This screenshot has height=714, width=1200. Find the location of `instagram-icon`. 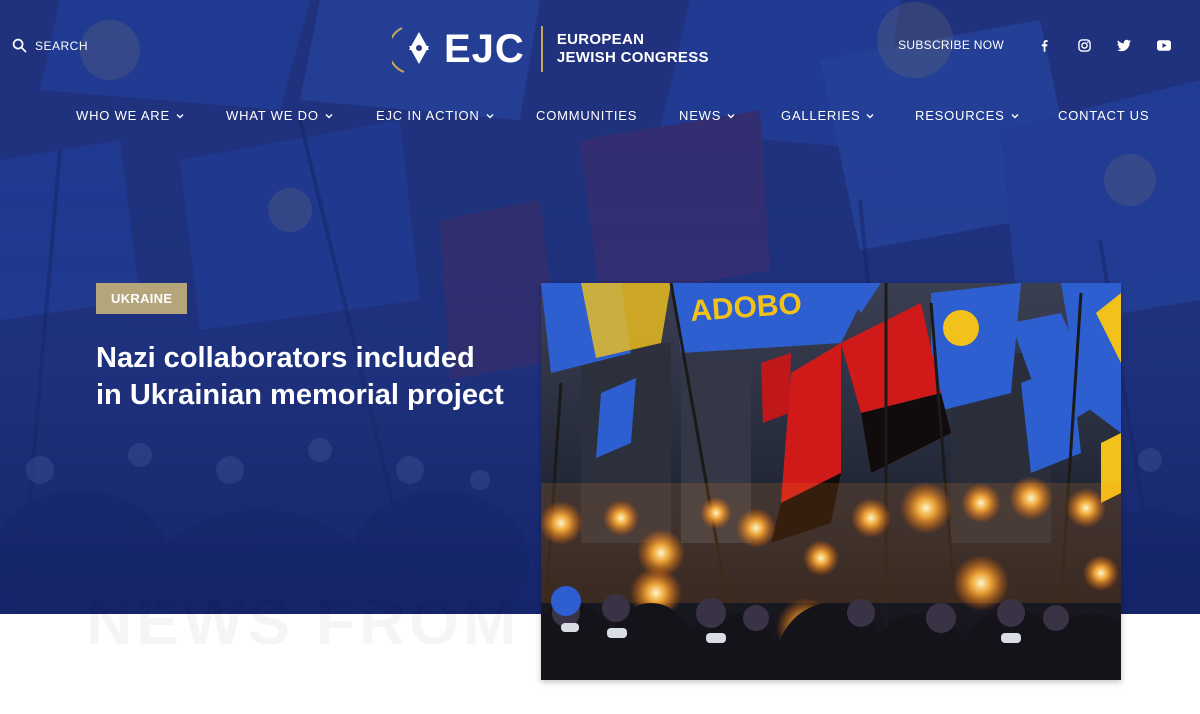

instagram-icon is located at coordinates (1084, 45).